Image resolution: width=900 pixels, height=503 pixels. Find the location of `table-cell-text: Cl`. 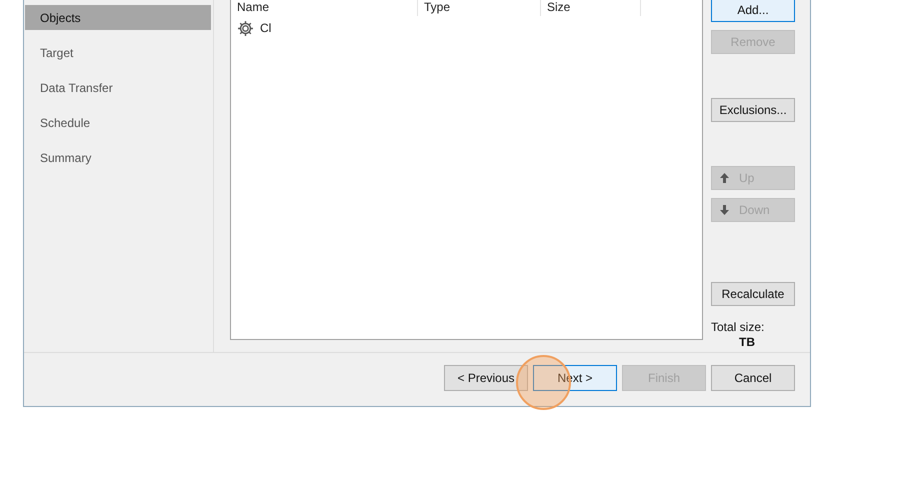

table-cell-text: Cl is located at coordinates (266, 28).